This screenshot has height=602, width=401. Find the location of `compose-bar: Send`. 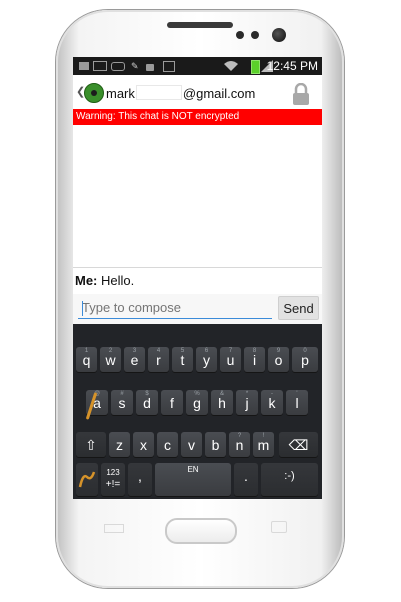

compose-bar: Send is located at coordinates (197, 309).